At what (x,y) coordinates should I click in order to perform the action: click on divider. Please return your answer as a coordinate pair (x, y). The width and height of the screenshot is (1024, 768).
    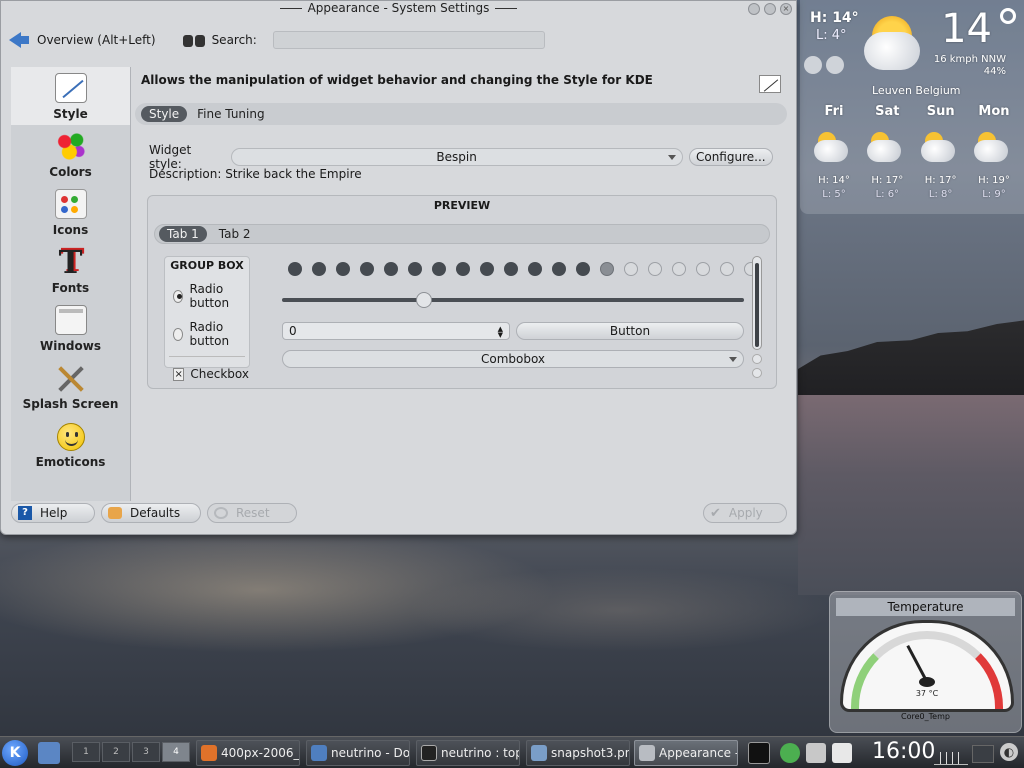
    Looking at the image, I should click on (207, 356).